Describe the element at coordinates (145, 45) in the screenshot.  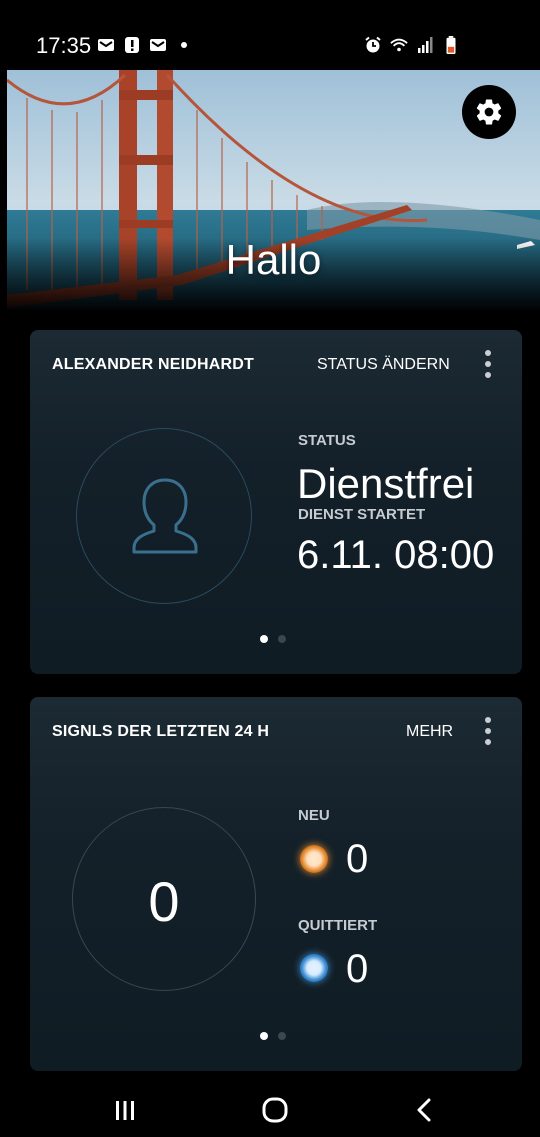
I see `notification-icons` at that location.